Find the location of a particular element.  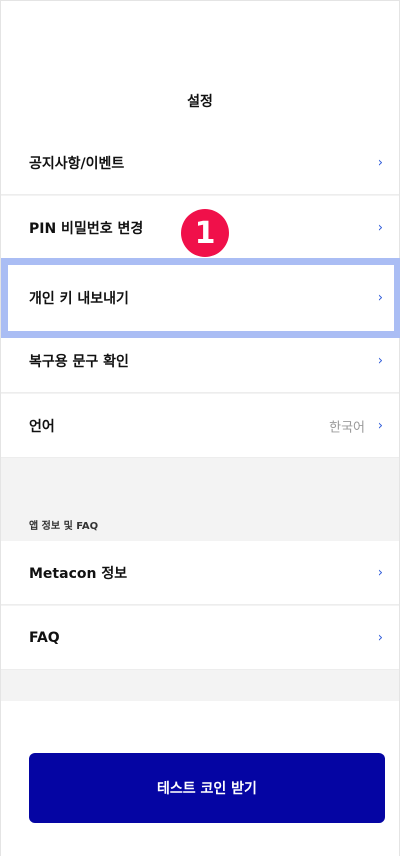

settings-item-faq: FAQ › is located at coordinates (200, 638).